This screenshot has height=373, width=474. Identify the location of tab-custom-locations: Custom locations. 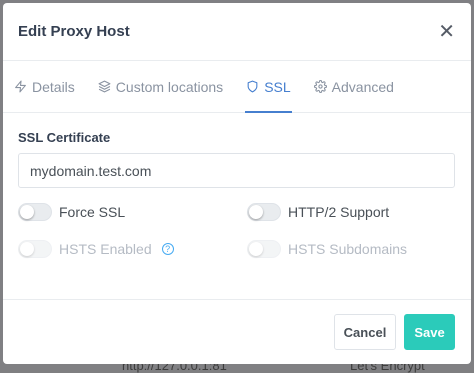
(160, 86).